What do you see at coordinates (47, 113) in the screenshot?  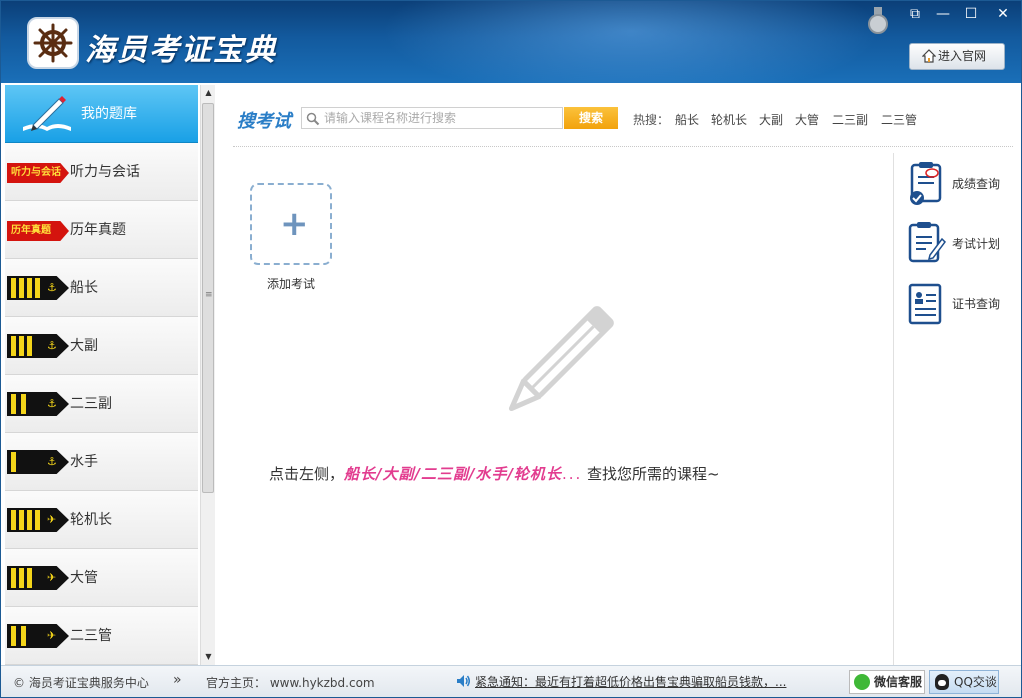 I see `book-pen-icon` at bounding box center [47, 113].